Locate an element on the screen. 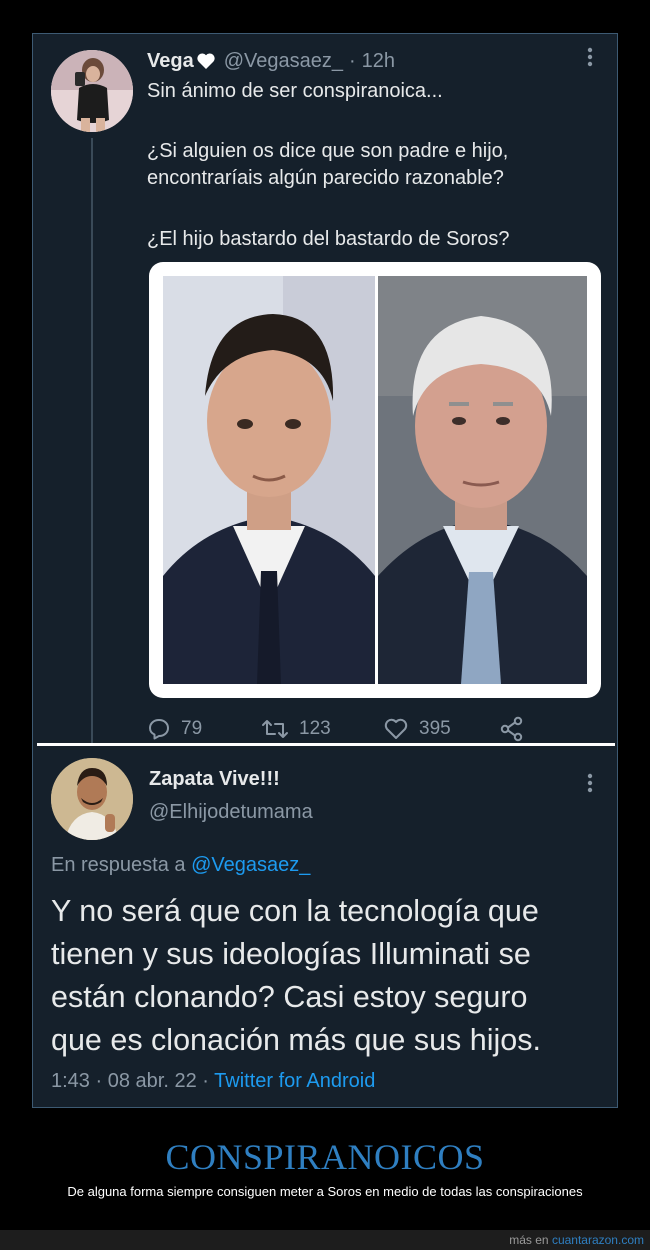  author-handle: @Vegasaez_ is located at coordinates (283, 61).